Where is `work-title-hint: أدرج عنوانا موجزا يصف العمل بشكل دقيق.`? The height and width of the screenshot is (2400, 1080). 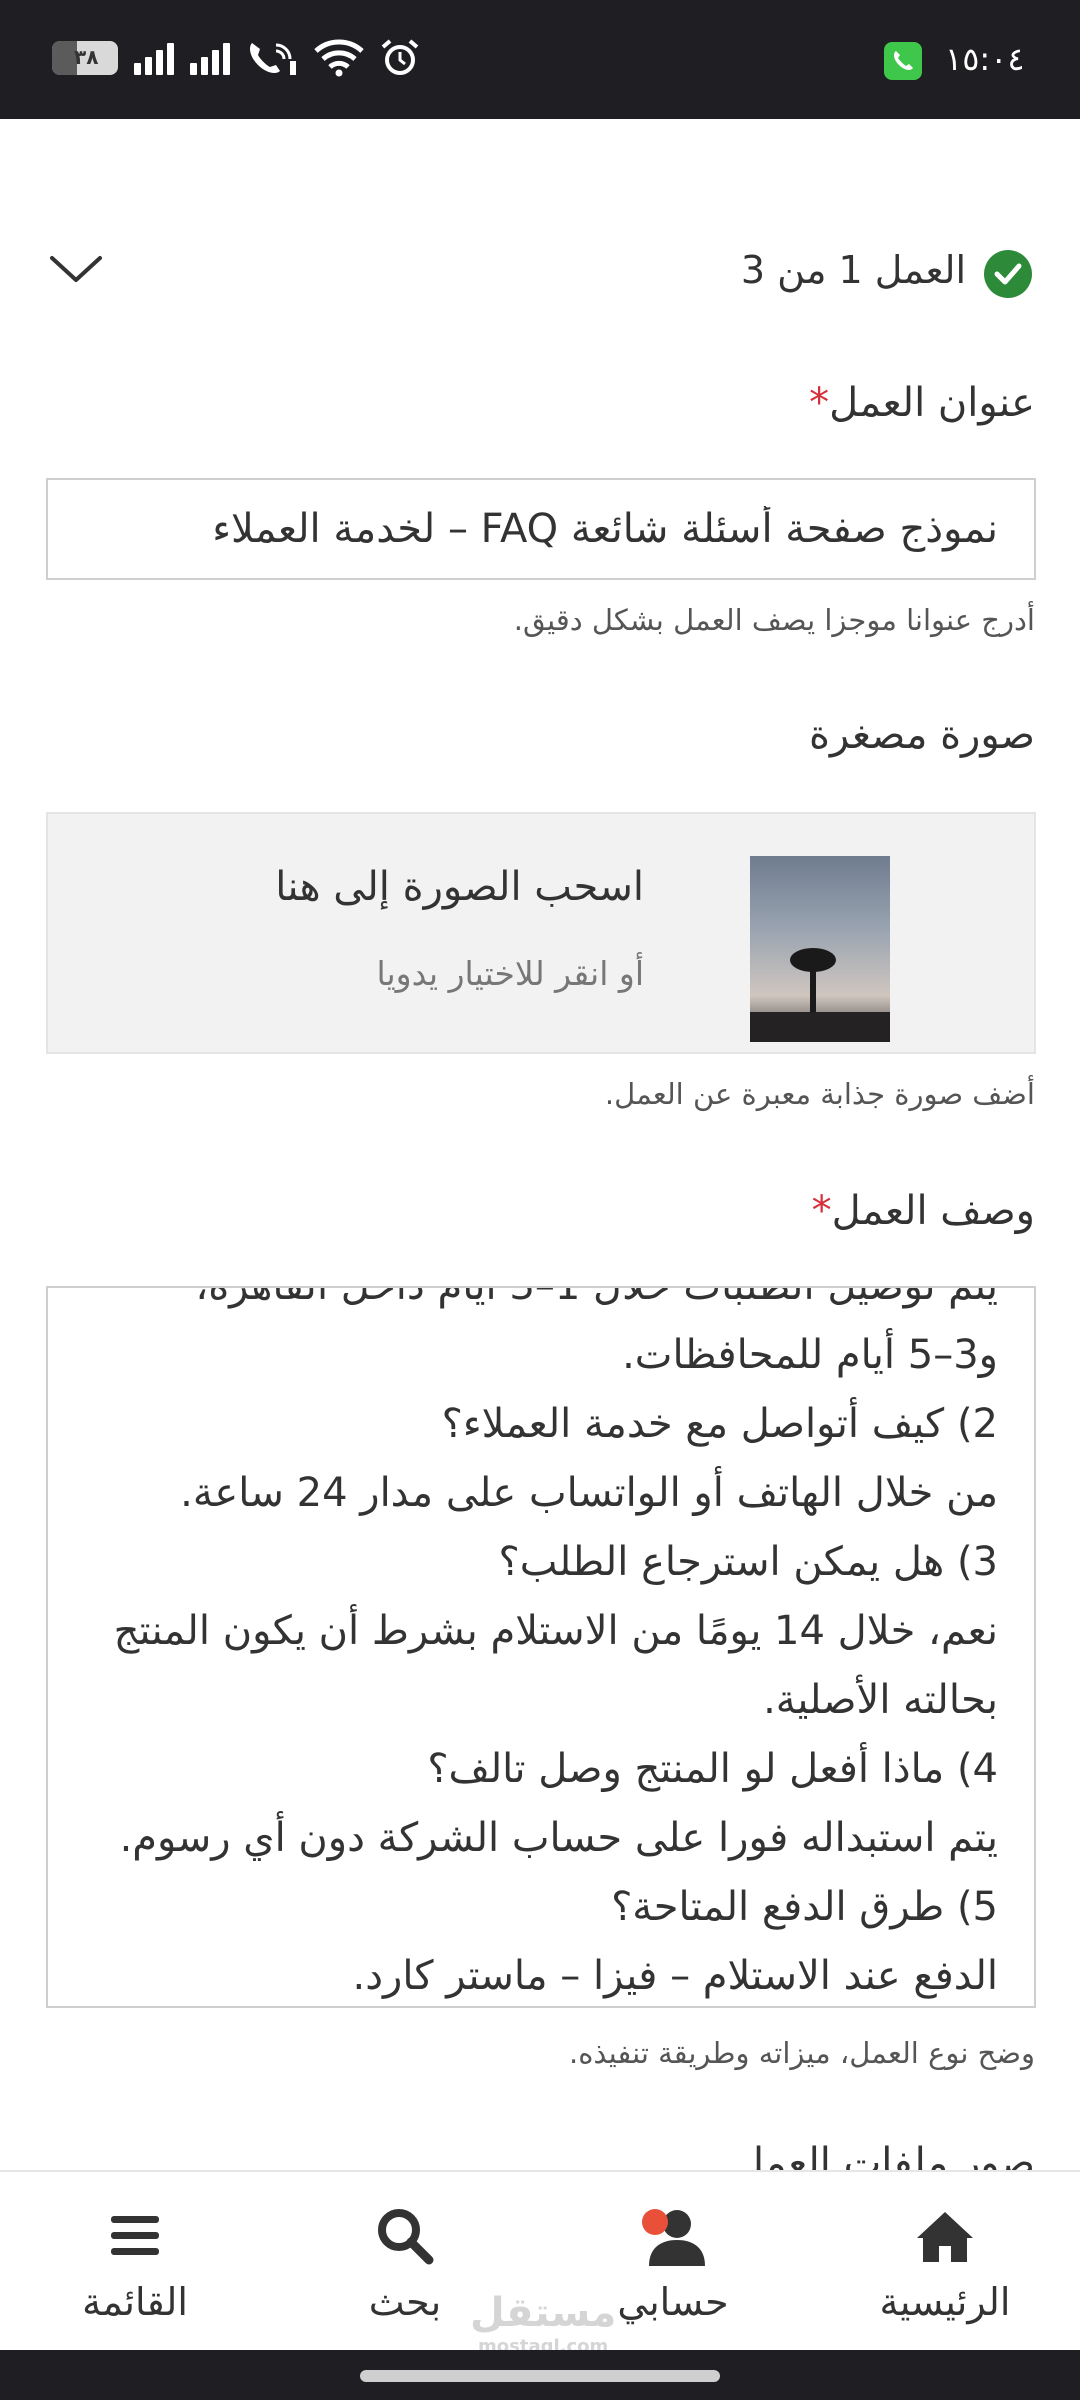
work-title-hint: أدرج عنوانا موجزا يصف العمل بشكل دقيق. is located at coordinates (774, 620).